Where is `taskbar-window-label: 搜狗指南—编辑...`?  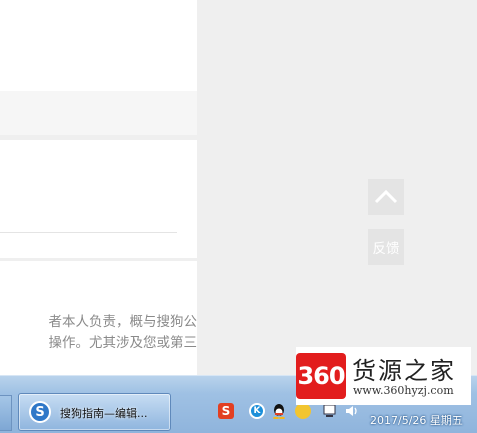 taskbar-window-label: 搜狗指南—编辑... is located at coordinates (104, 413).